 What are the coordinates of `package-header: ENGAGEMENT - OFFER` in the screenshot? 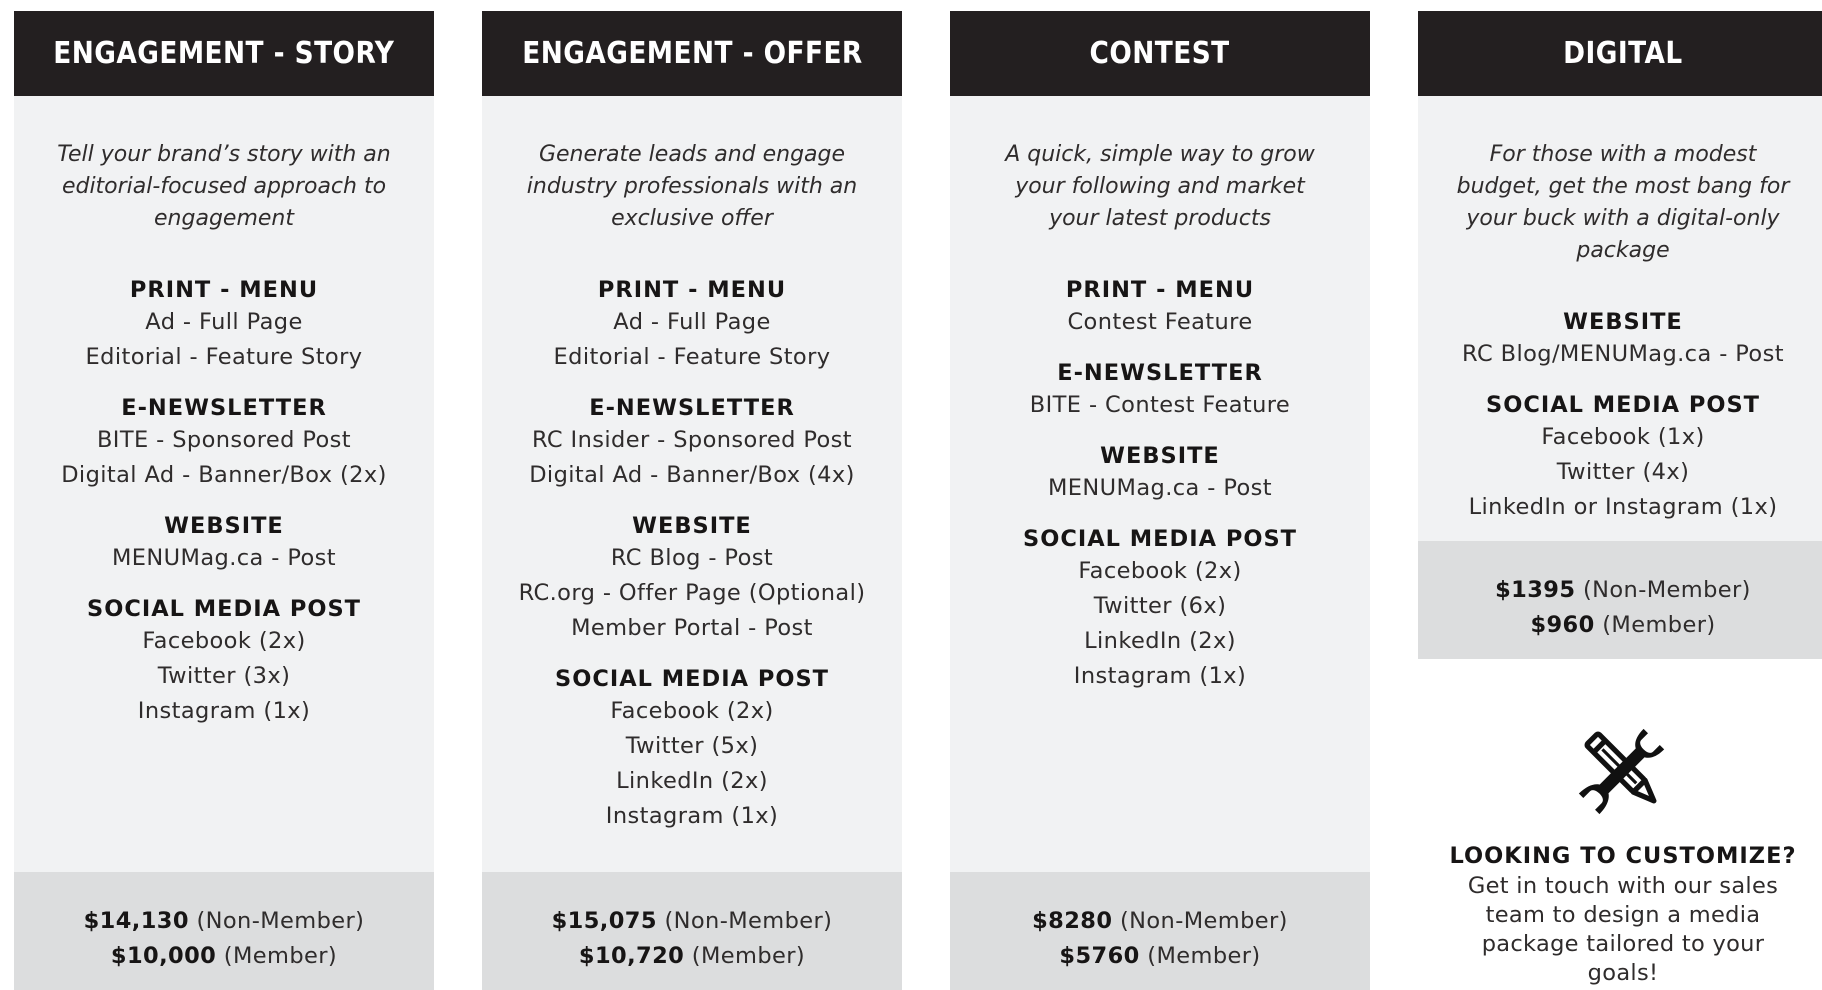 It's located at (692, 53).